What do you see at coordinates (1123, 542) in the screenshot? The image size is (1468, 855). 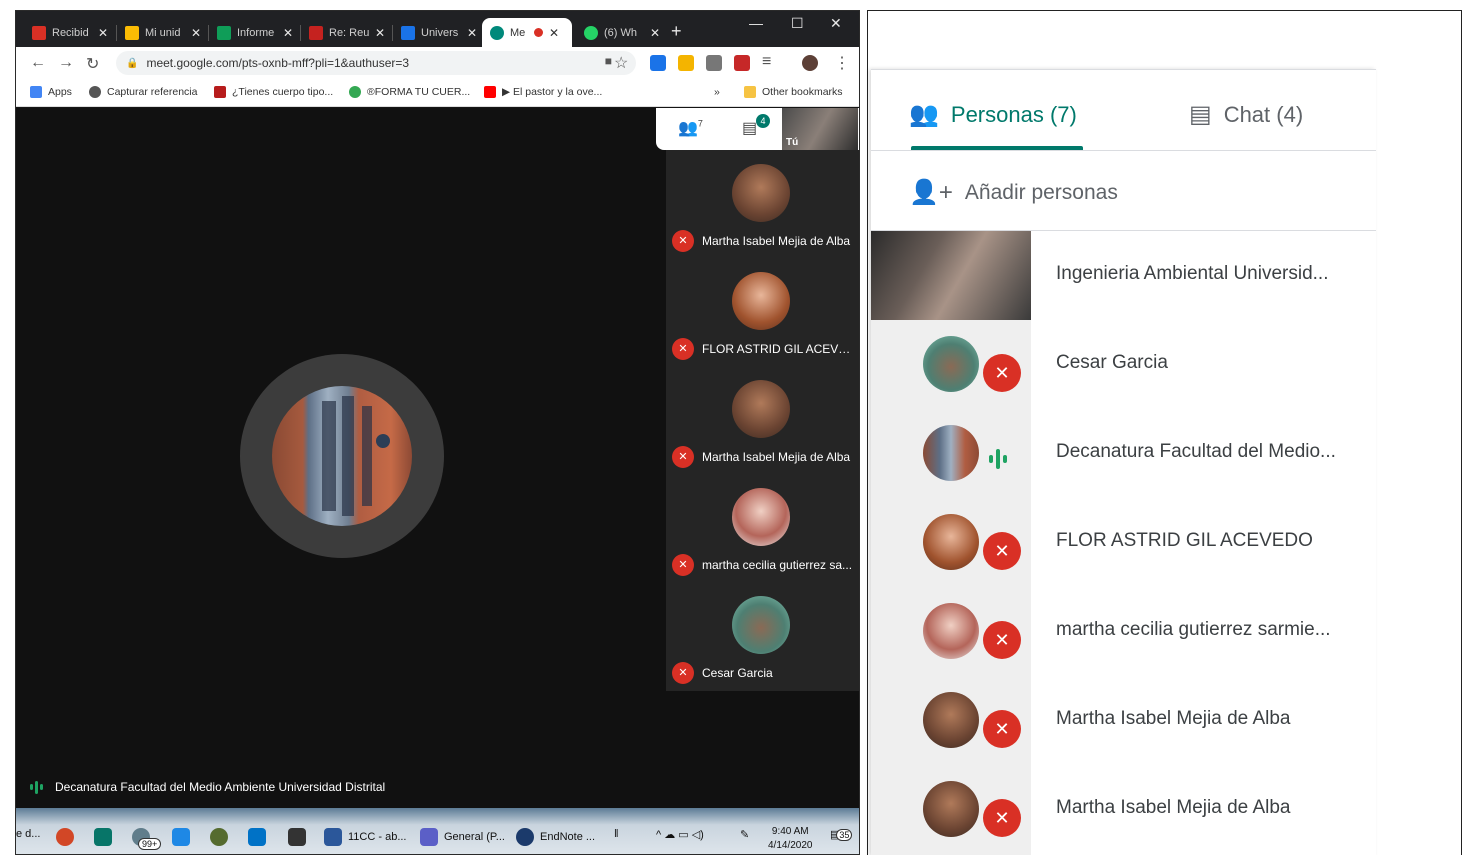 I see `participant-row: ✕ FLOR ASTRID GIL ACEVEDO` at bounding box center [1123, 542].